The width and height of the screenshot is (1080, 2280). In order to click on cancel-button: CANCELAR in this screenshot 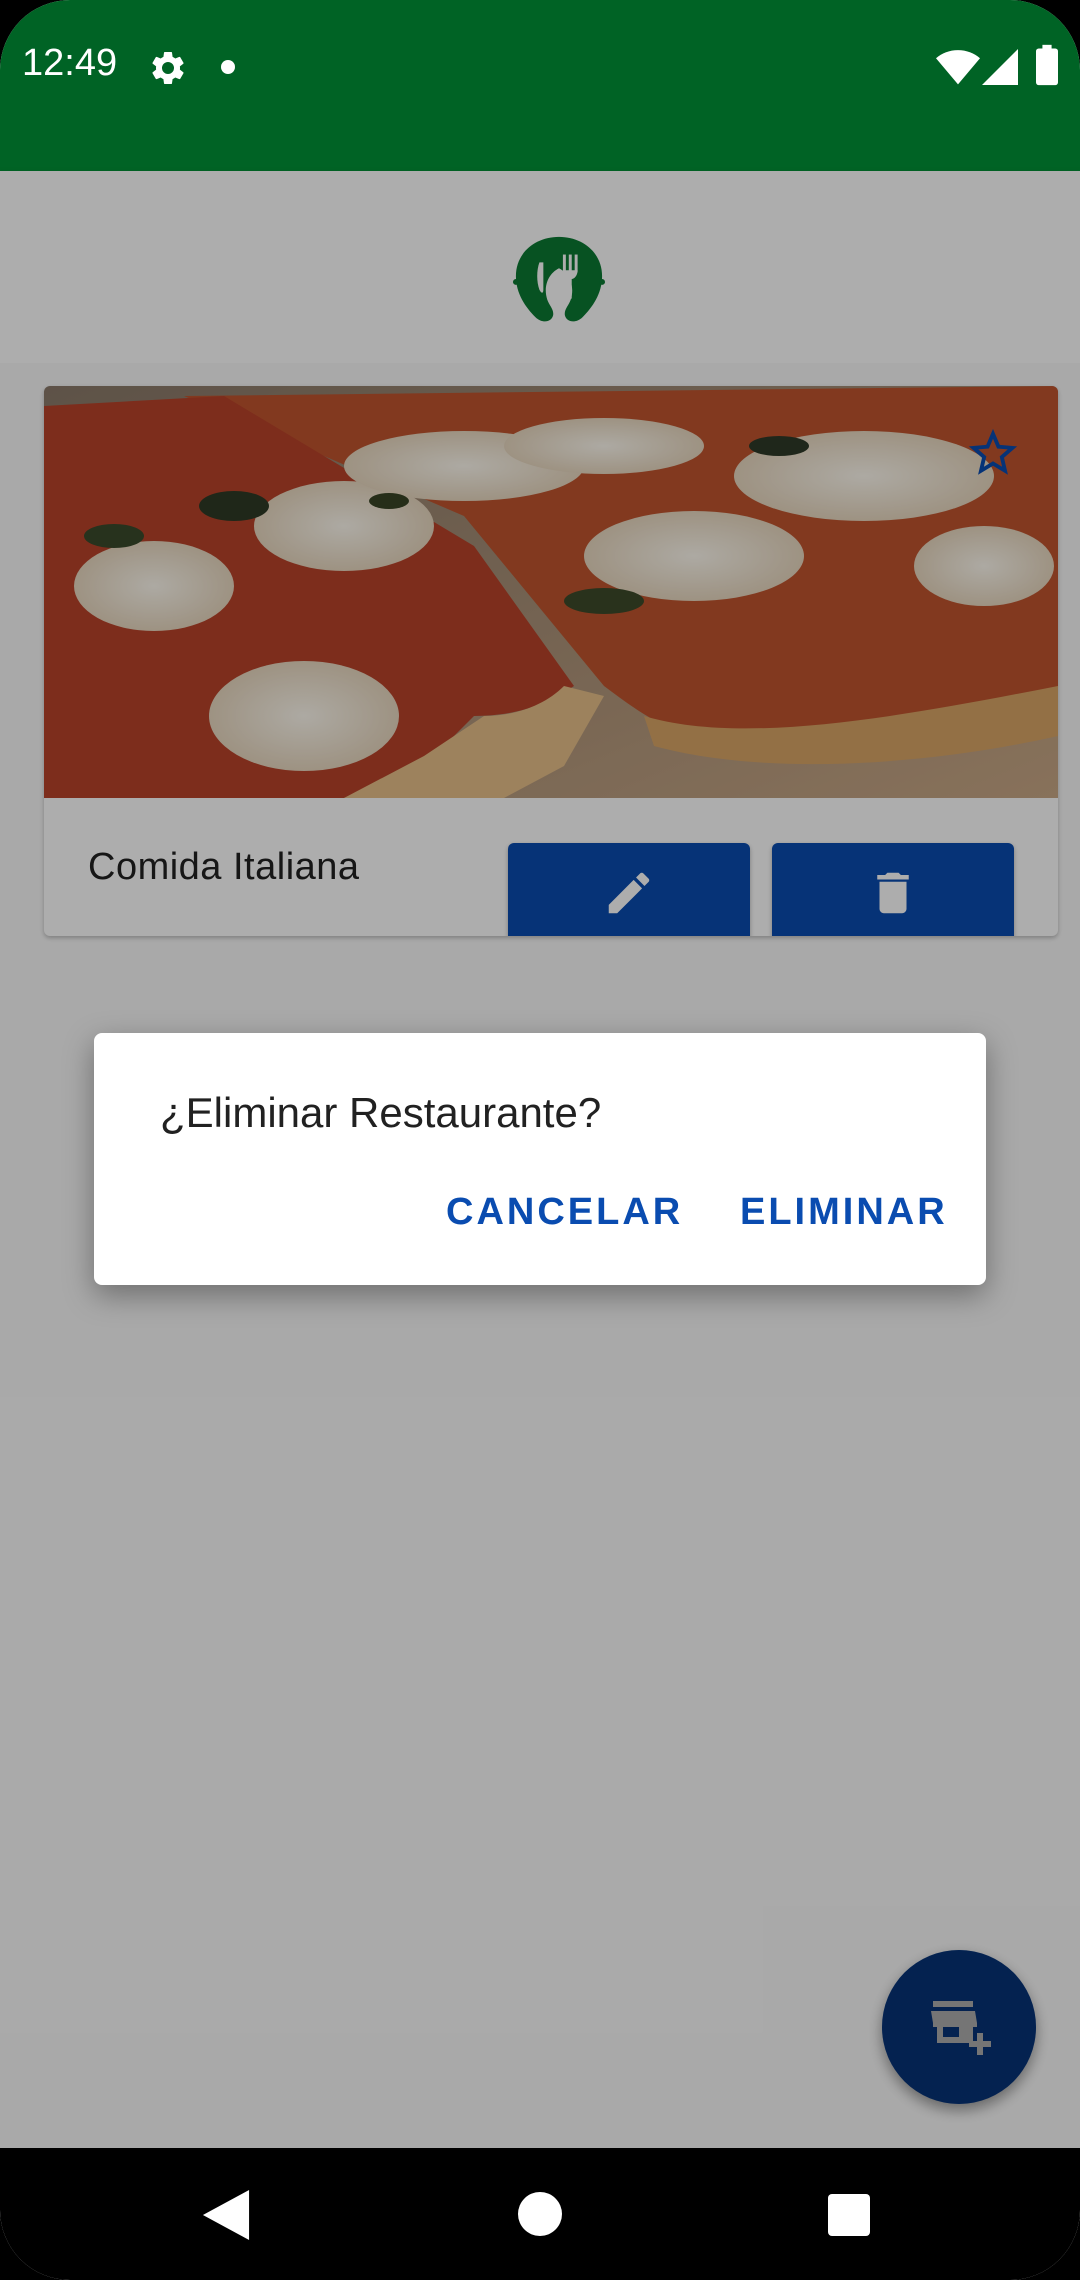, I will do `click(564, 1212)`.